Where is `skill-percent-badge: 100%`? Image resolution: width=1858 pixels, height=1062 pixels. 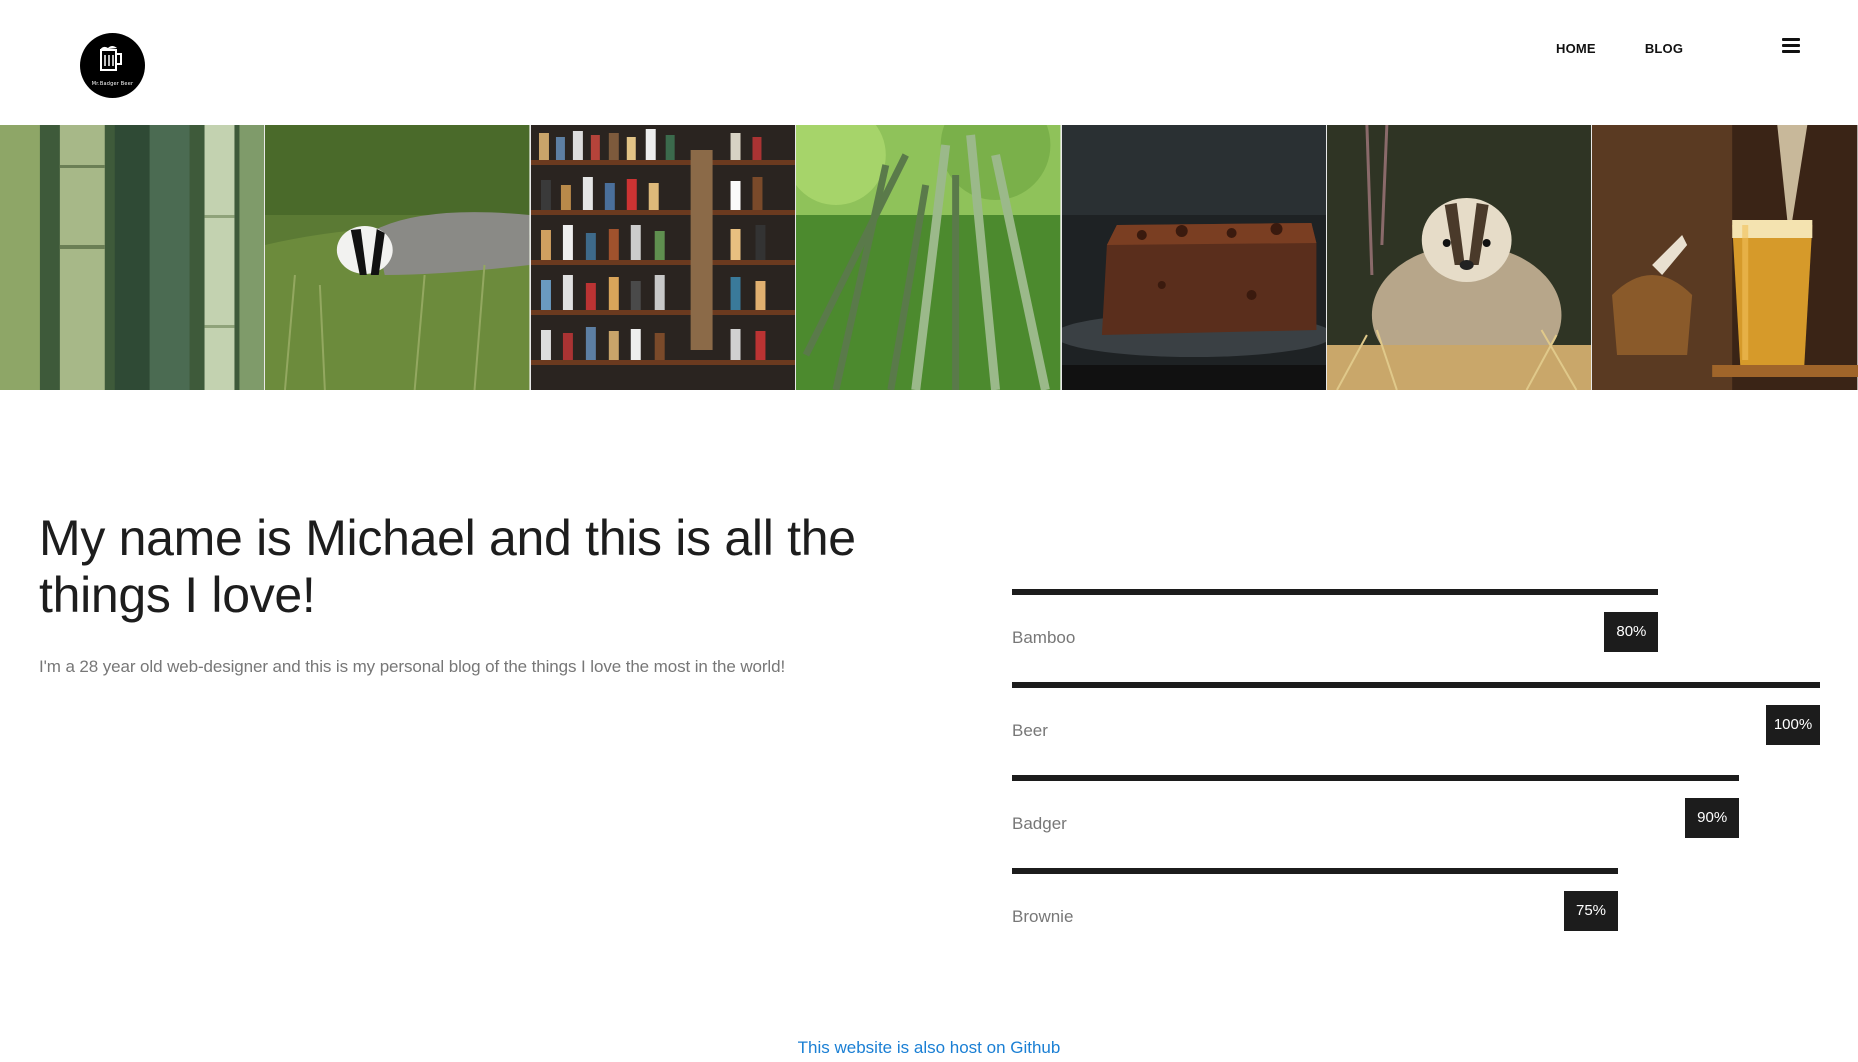 skill-percent-badge: 100% is located at coordinates (1793, 725).